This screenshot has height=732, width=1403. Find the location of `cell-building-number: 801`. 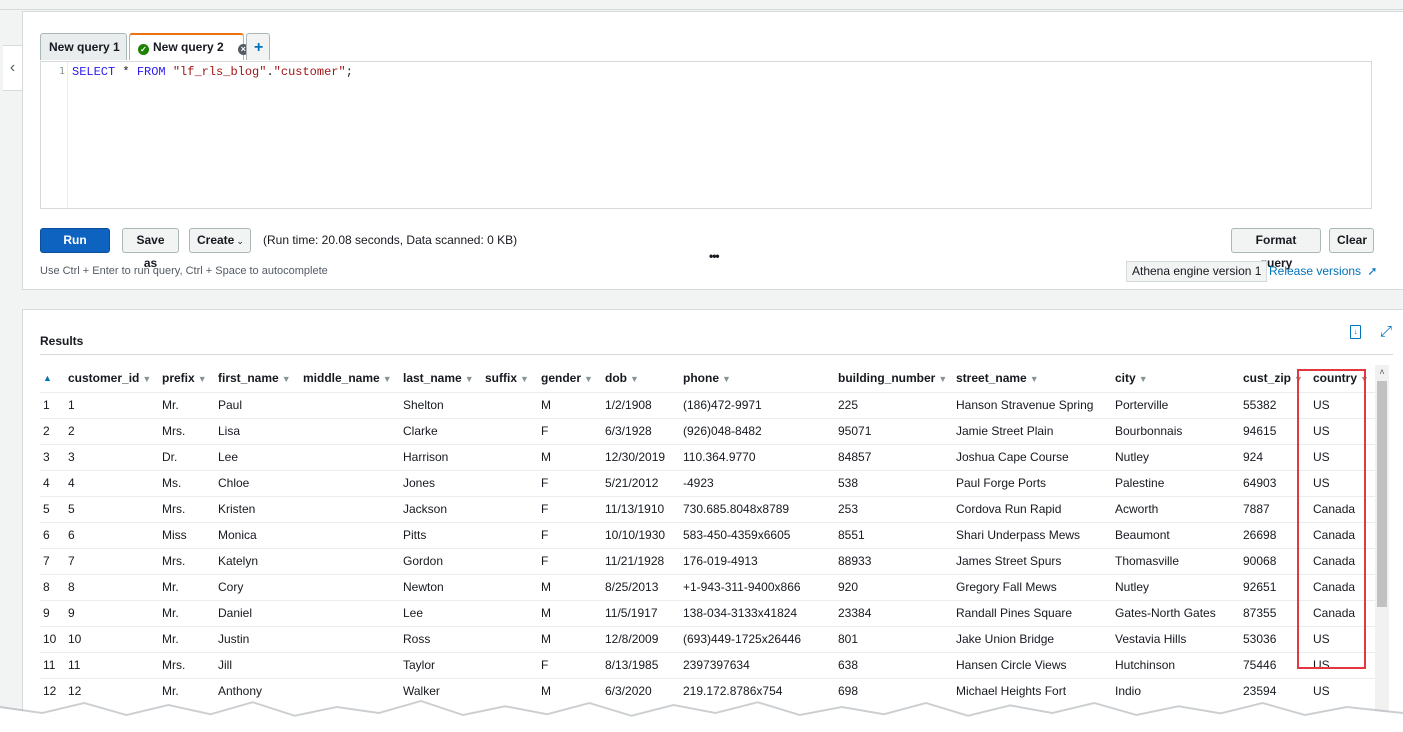

cell-building-number: 801 is located at coordinates (848, 639).